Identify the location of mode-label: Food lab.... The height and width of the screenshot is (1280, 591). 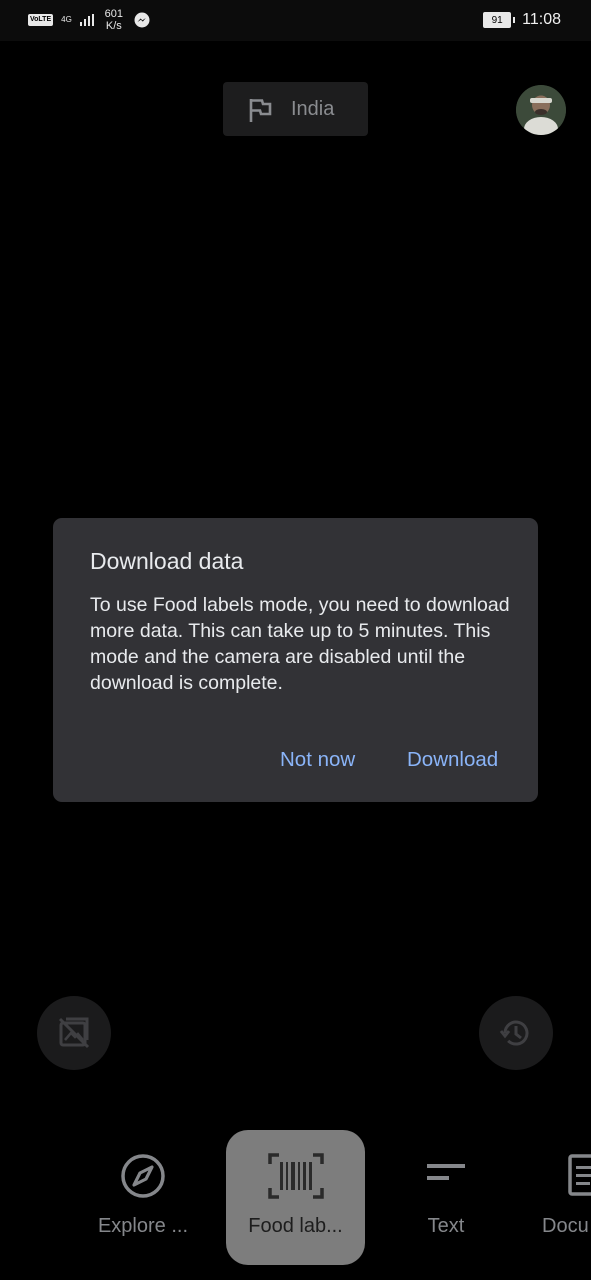
(295, 1226).